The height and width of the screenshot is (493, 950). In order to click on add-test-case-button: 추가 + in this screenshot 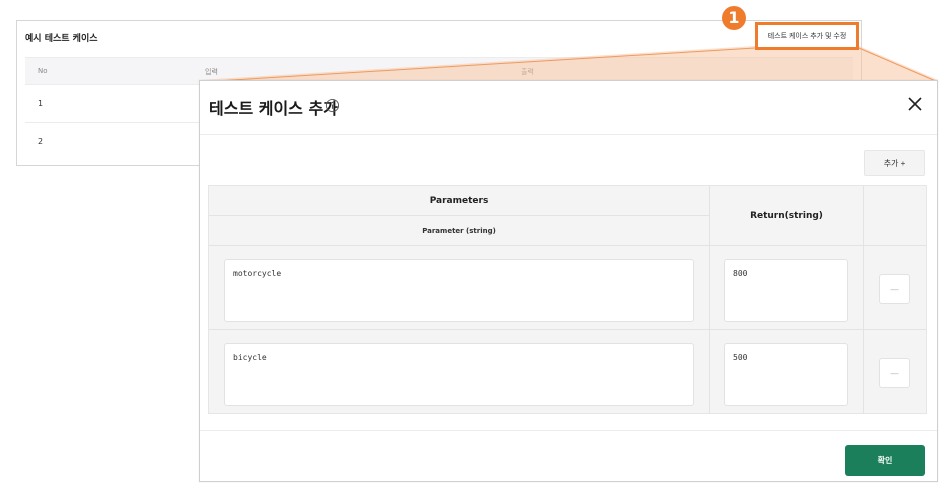, I will do `click(894, 163)`.